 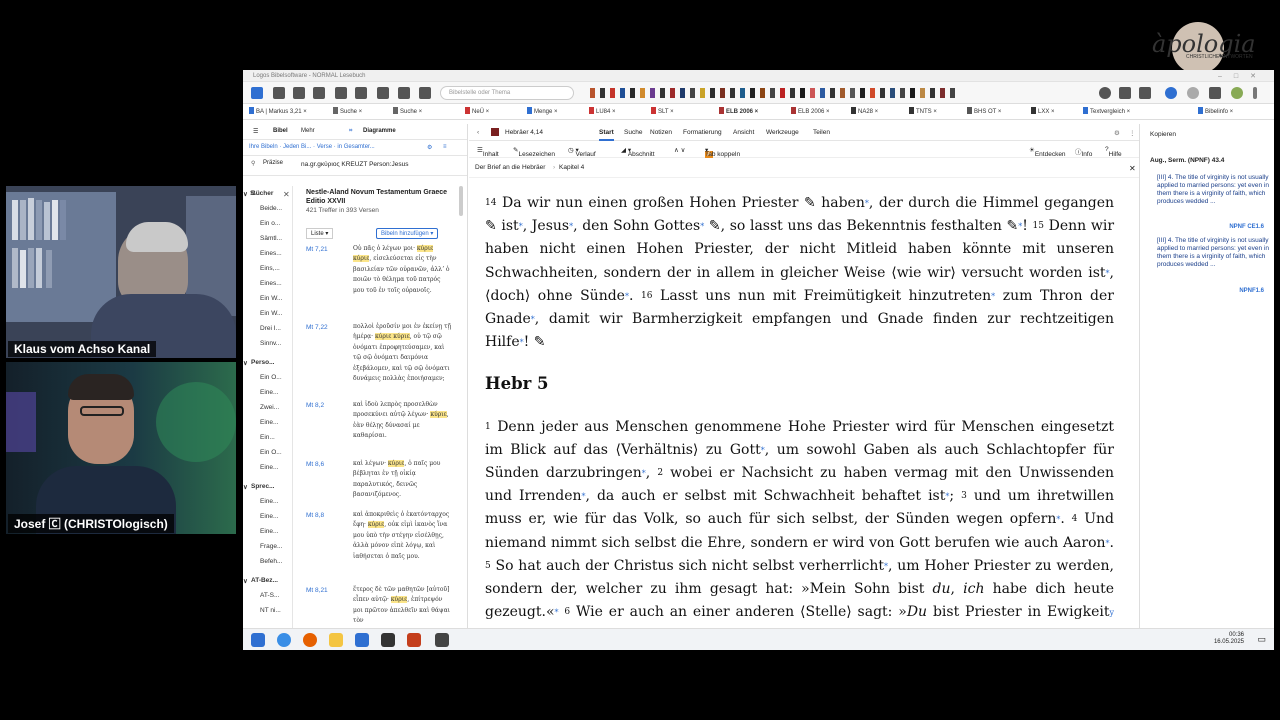 What do you see at coordinates (1246, 227) in the screenshot?
I see `note-link: NPNF CE1.6` at bounding box center [1246, 227].